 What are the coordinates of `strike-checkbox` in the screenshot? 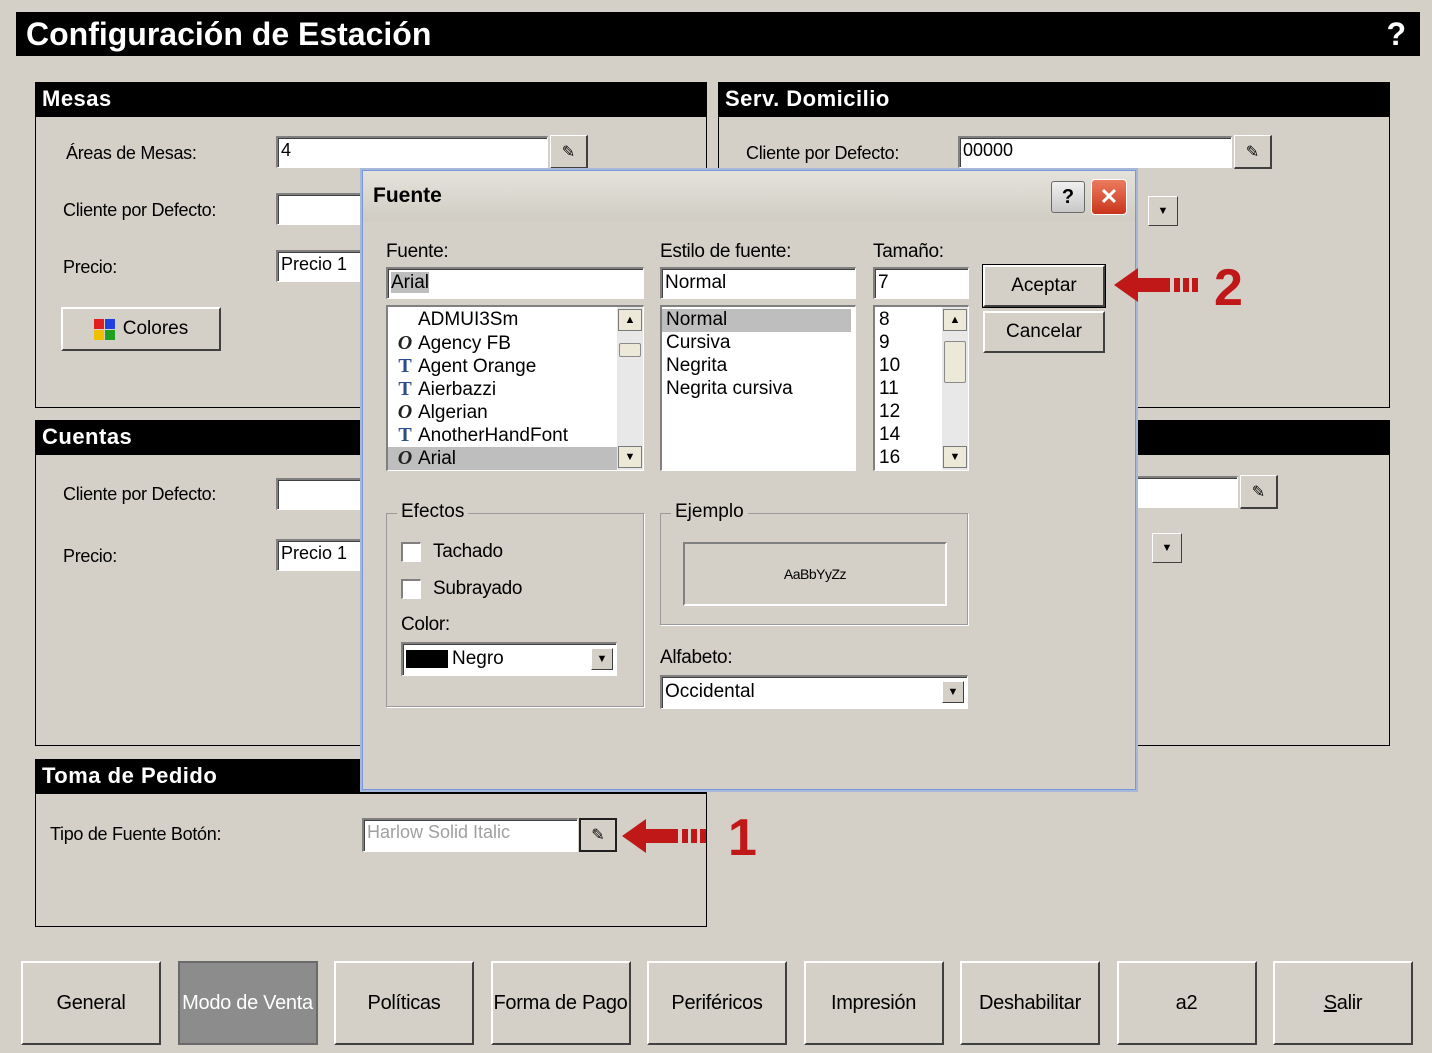 It's located at (411, 552).